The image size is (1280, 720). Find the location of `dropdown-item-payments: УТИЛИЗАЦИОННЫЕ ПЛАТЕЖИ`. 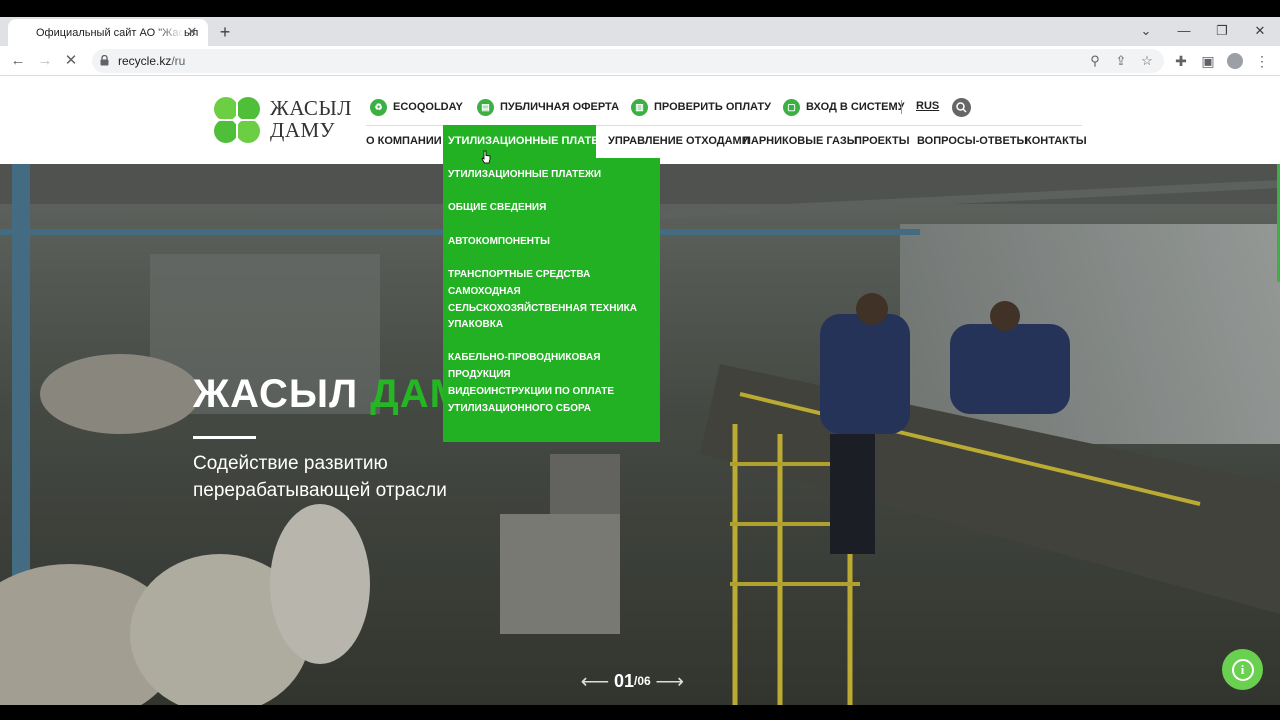

dropdown-item-payments: УТИЛИЗАЦИОННЫЕ ПЛАТЕЖИ is located at coordinates (552, 174).